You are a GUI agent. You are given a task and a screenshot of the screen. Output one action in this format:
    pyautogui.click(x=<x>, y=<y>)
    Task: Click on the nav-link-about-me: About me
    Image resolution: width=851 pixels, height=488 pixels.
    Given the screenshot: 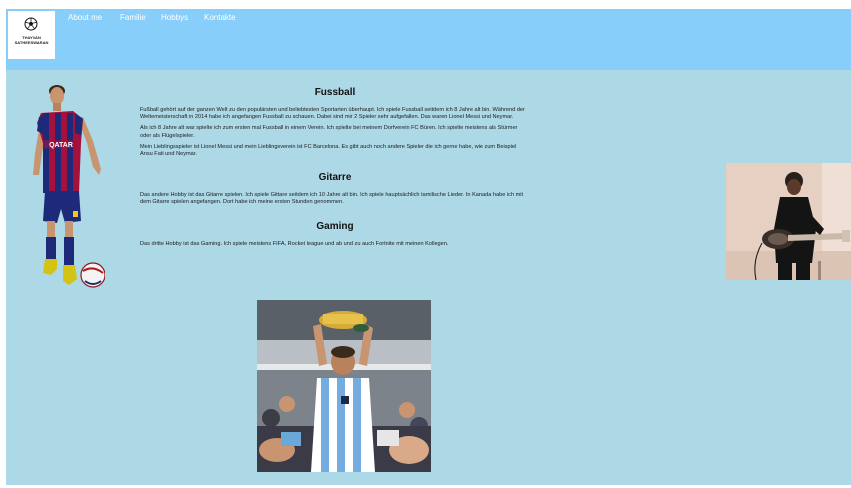 What is the action you would take?
    pyautogui.click(x=85, y=17)
    